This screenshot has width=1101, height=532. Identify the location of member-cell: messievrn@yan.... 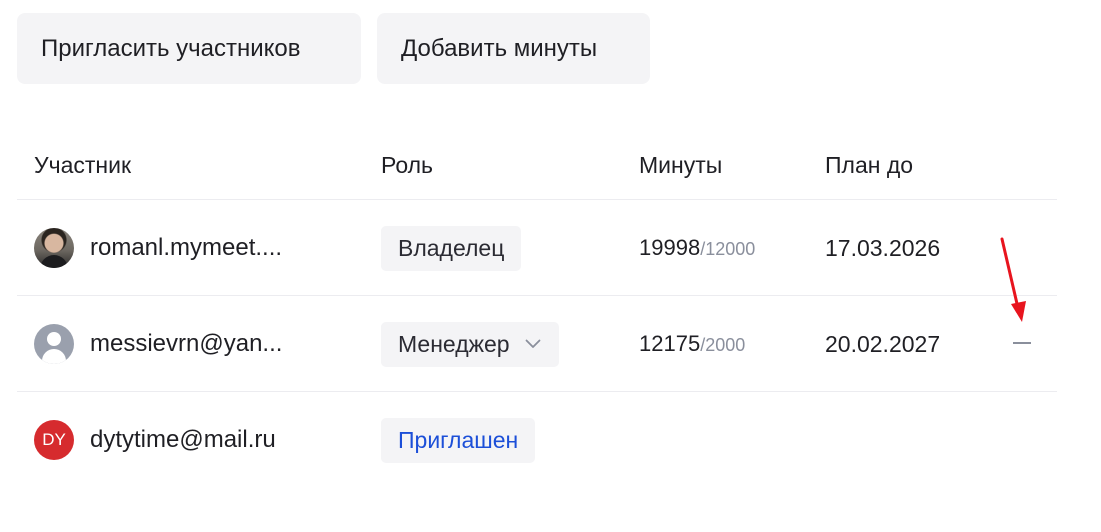
(158, 344).